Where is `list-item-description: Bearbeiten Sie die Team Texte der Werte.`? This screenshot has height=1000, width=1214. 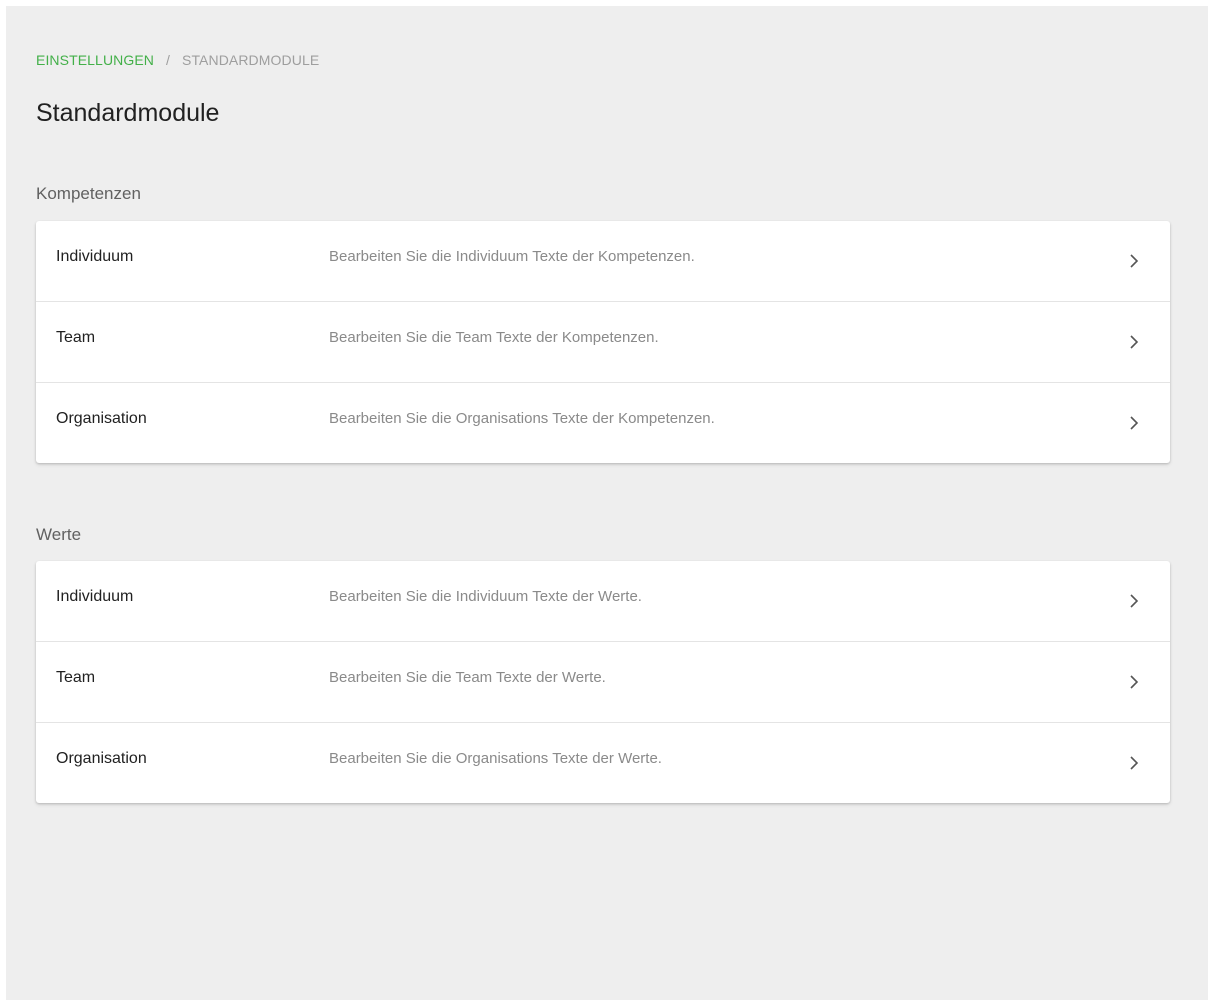 list-item-description: Bearbeiten Sie die Team Texte der Werte. is located at coordinates (467, 677).